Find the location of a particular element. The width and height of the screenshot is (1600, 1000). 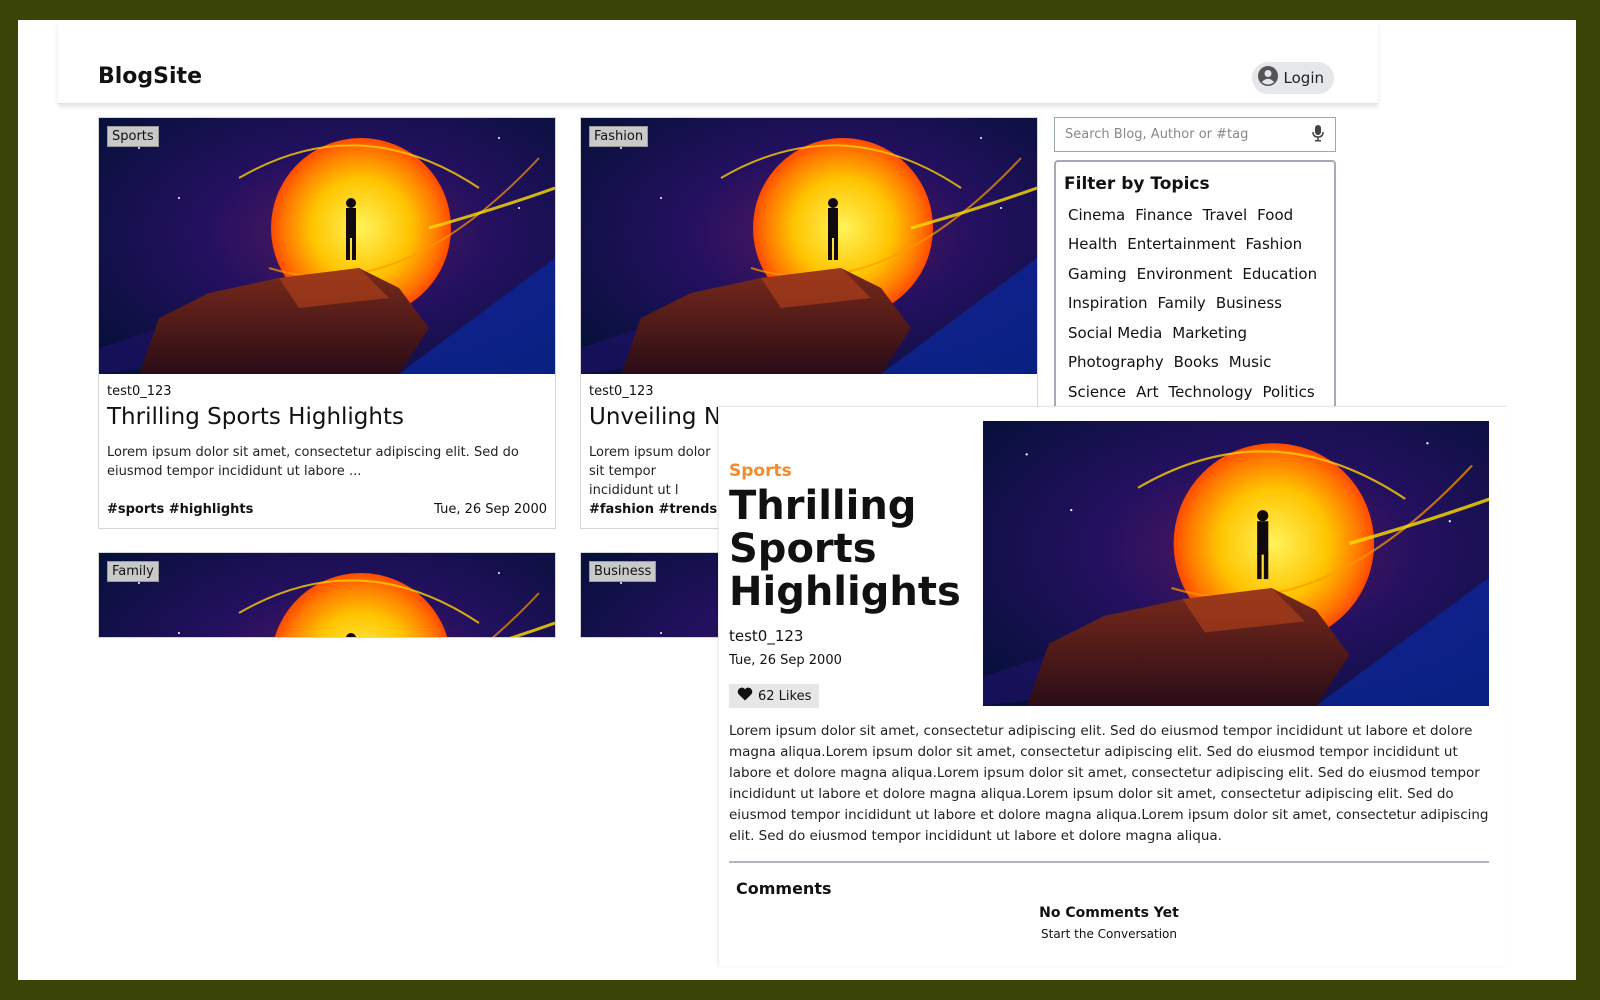

topic-chip: Technology is located at coordinates (1211, 392).